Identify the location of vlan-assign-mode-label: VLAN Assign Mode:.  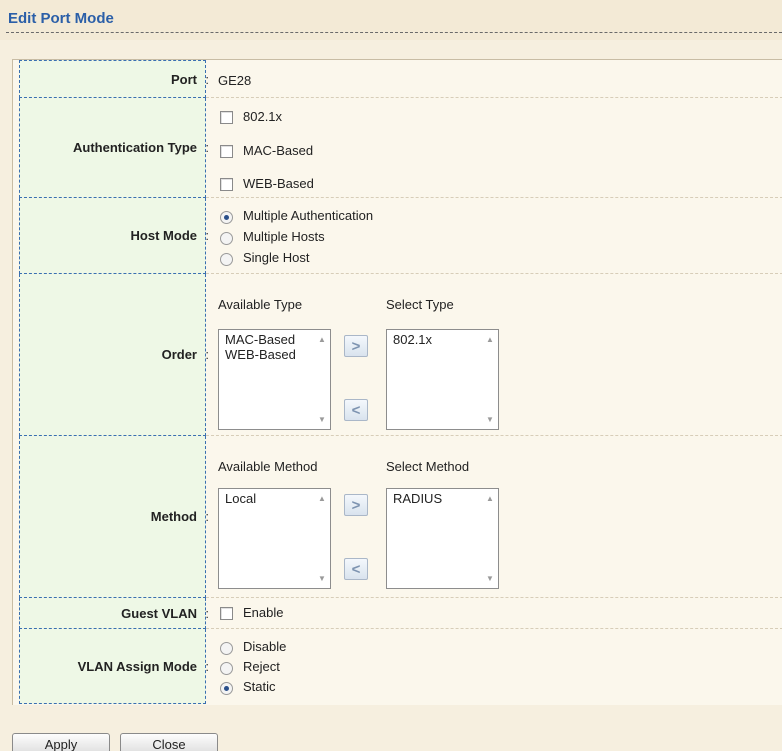
(114, 666).